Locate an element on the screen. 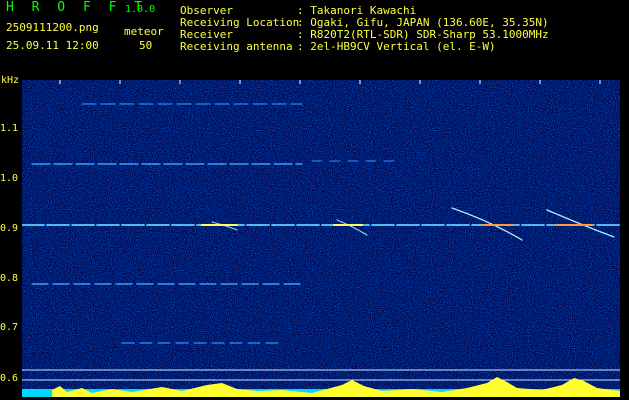 The height and width of the screenshot is (400, 629). khz-unit-label: kHz is located at coordinates (10, 80).